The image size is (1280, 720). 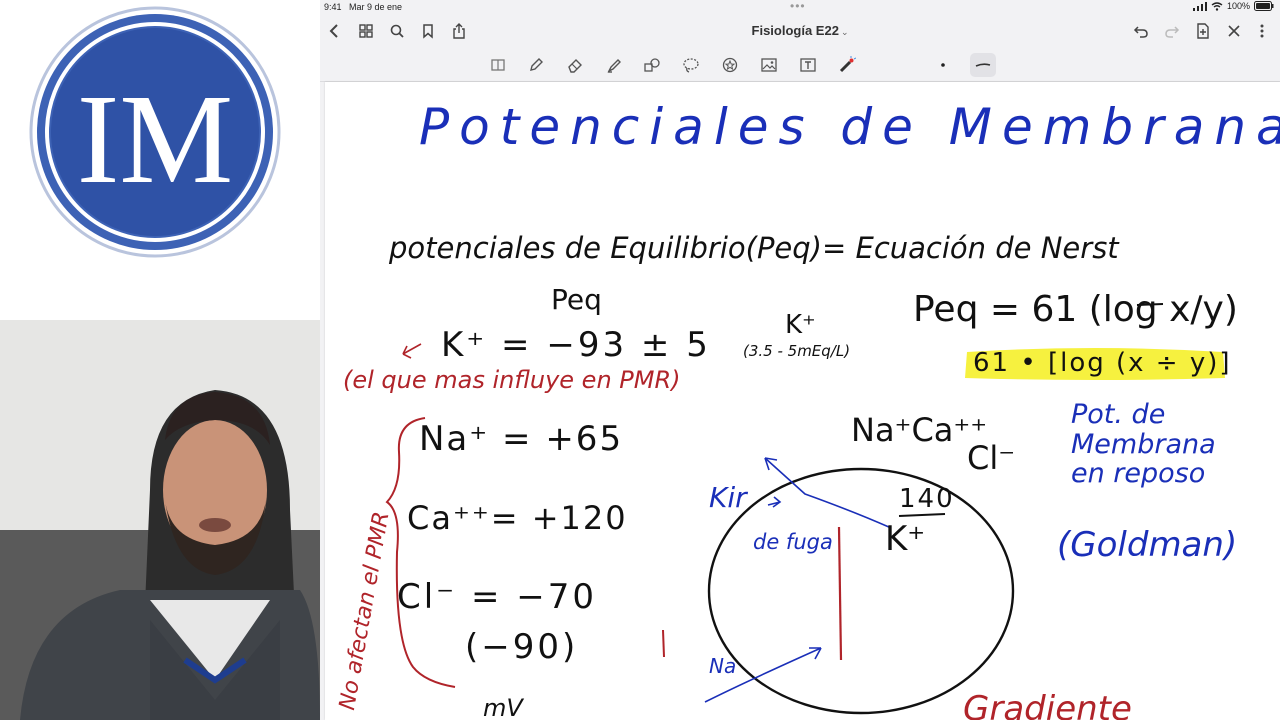 What do you see at coordinates (1147, 545) in the screenshot?
I see `goldman-label: (Goldman)` at bounding box center [1147, 545].